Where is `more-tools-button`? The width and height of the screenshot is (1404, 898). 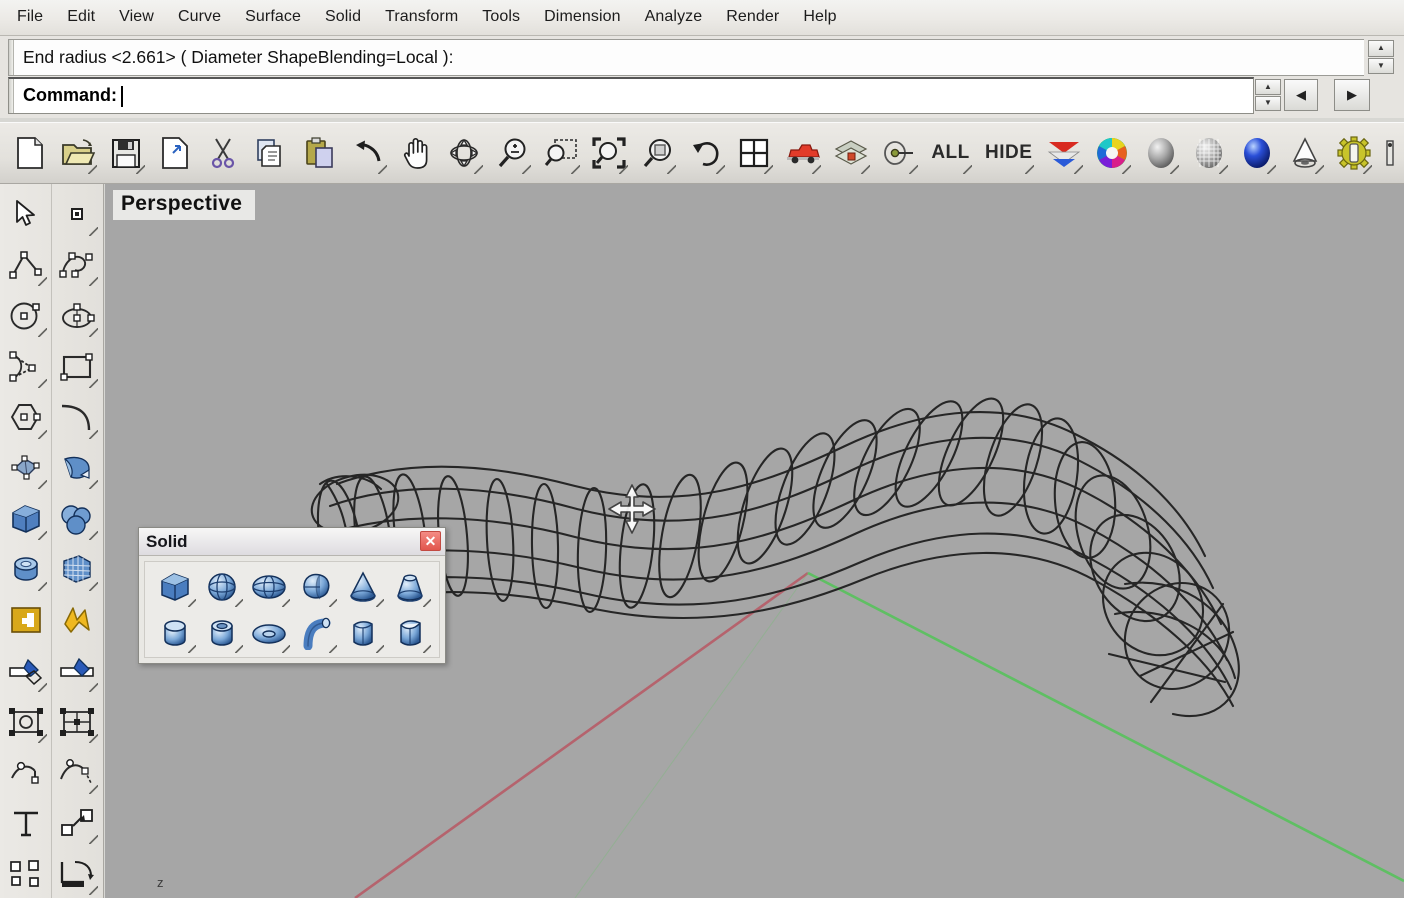
more-tools-button is located at coordinates (1392, 153).